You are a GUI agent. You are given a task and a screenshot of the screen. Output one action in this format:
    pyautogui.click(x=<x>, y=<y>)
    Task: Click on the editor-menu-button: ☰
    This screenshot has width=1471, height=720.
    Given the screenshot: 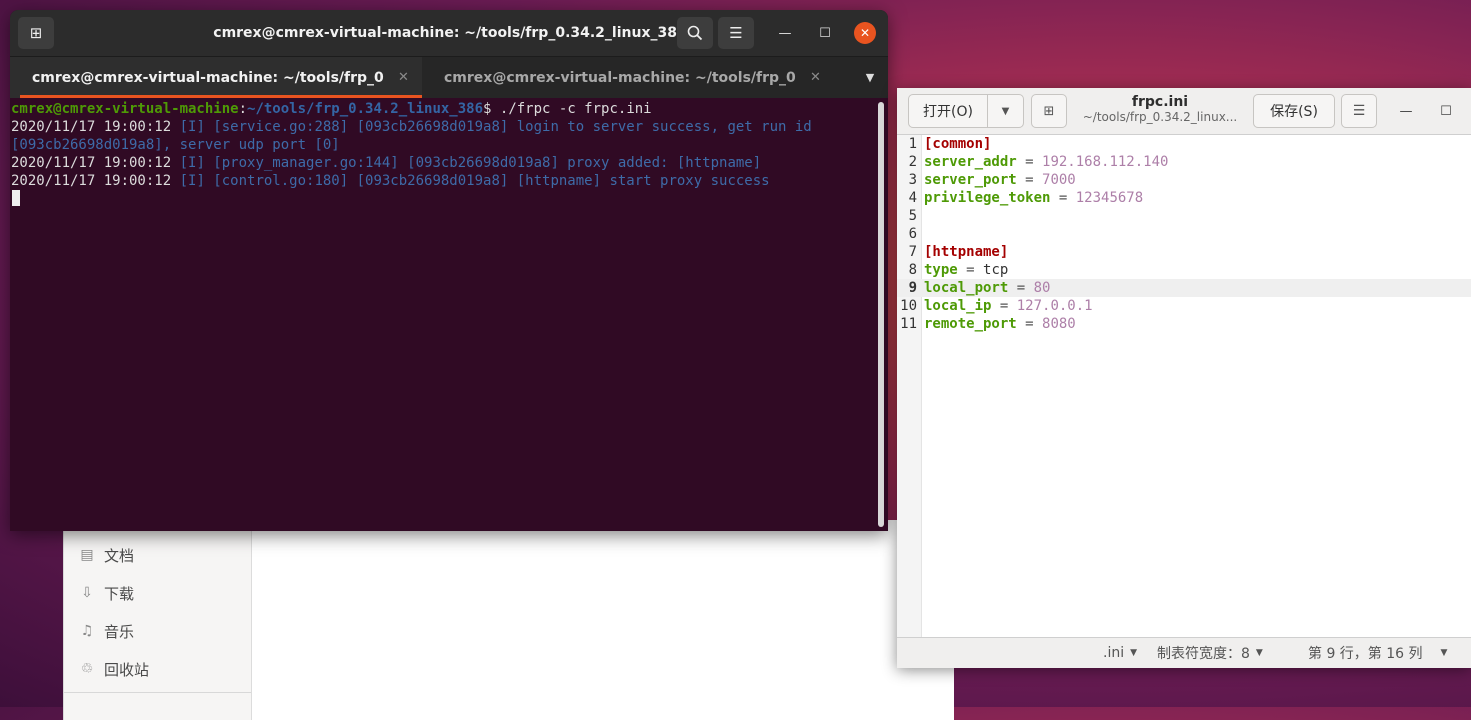 What is the action you would take?
    pyautogui.click(x=1359, y=111)
    